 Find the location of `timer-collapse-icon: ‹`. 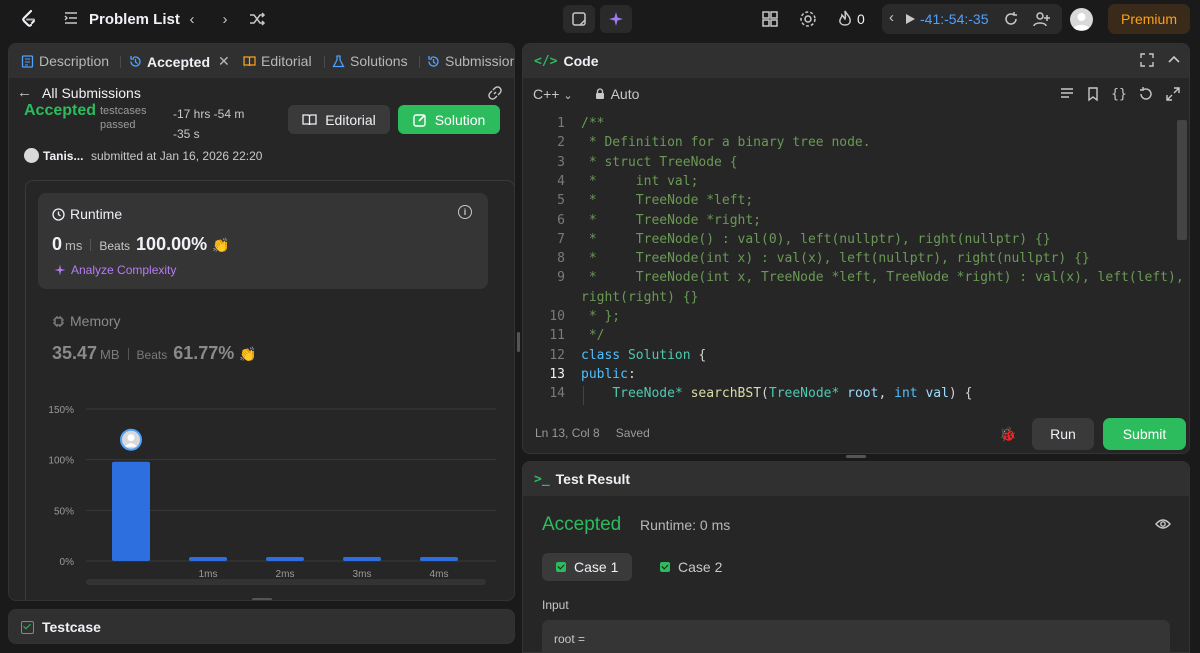

timer-collapse-icon: ‹ is located at coordinates (891, 17).